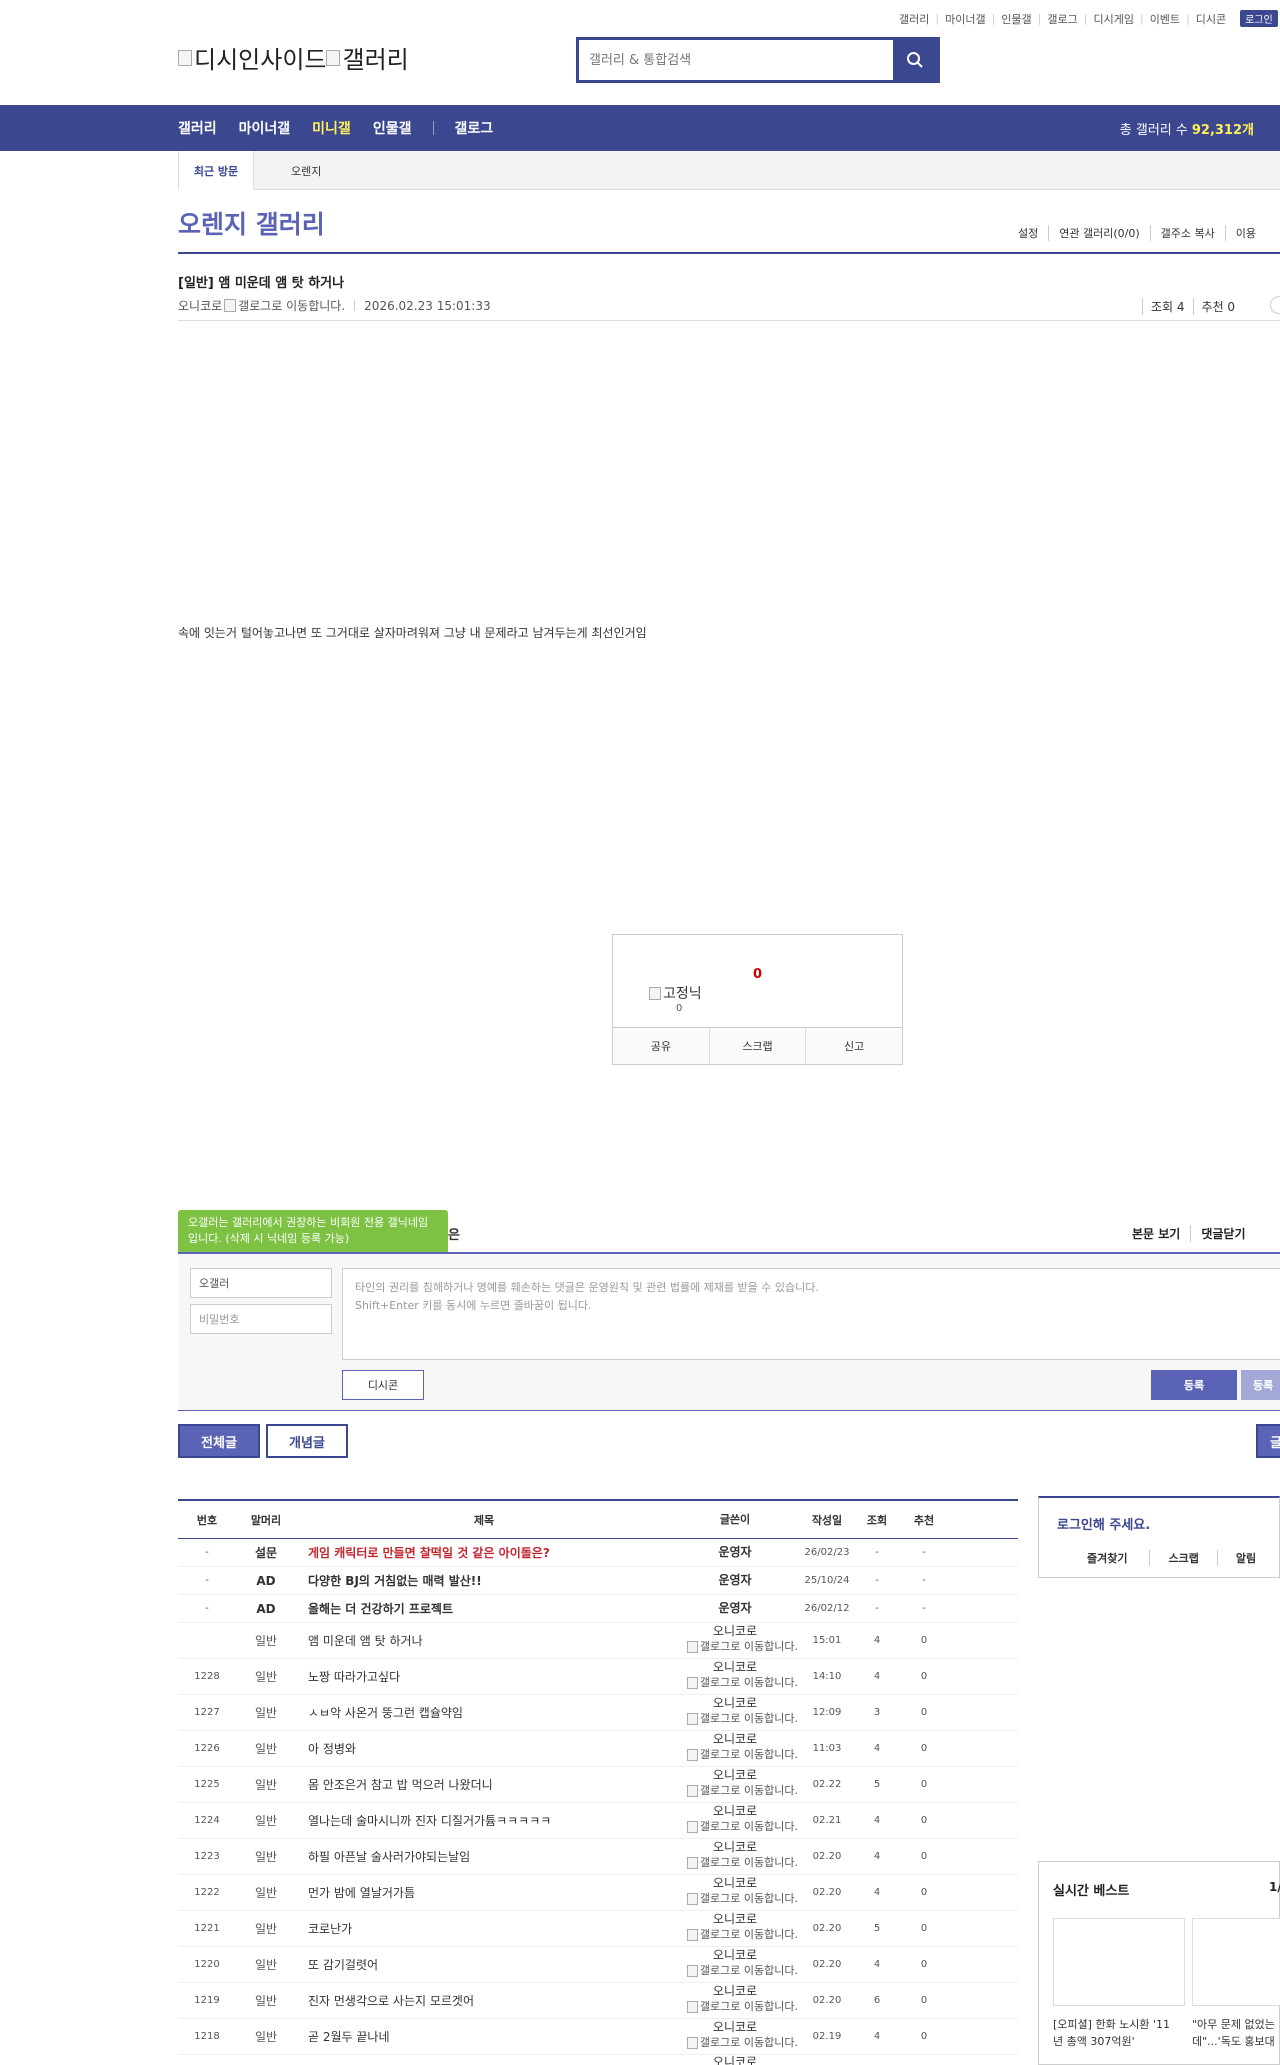 Image resolution: width=1280 pixels, height=2065 pixels. I want to click on best-caption: [오피셜] 한화 노시환 '11 년 총액 307억원', so click(1111, 2033).